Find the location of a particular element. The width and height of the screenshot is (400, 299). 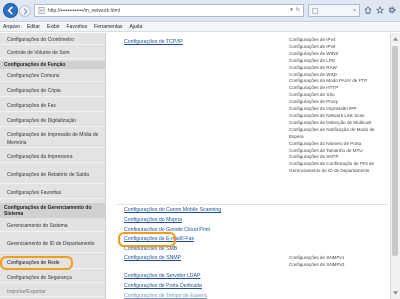

menu-file: Arquivo is located at coordinates (11, 27).